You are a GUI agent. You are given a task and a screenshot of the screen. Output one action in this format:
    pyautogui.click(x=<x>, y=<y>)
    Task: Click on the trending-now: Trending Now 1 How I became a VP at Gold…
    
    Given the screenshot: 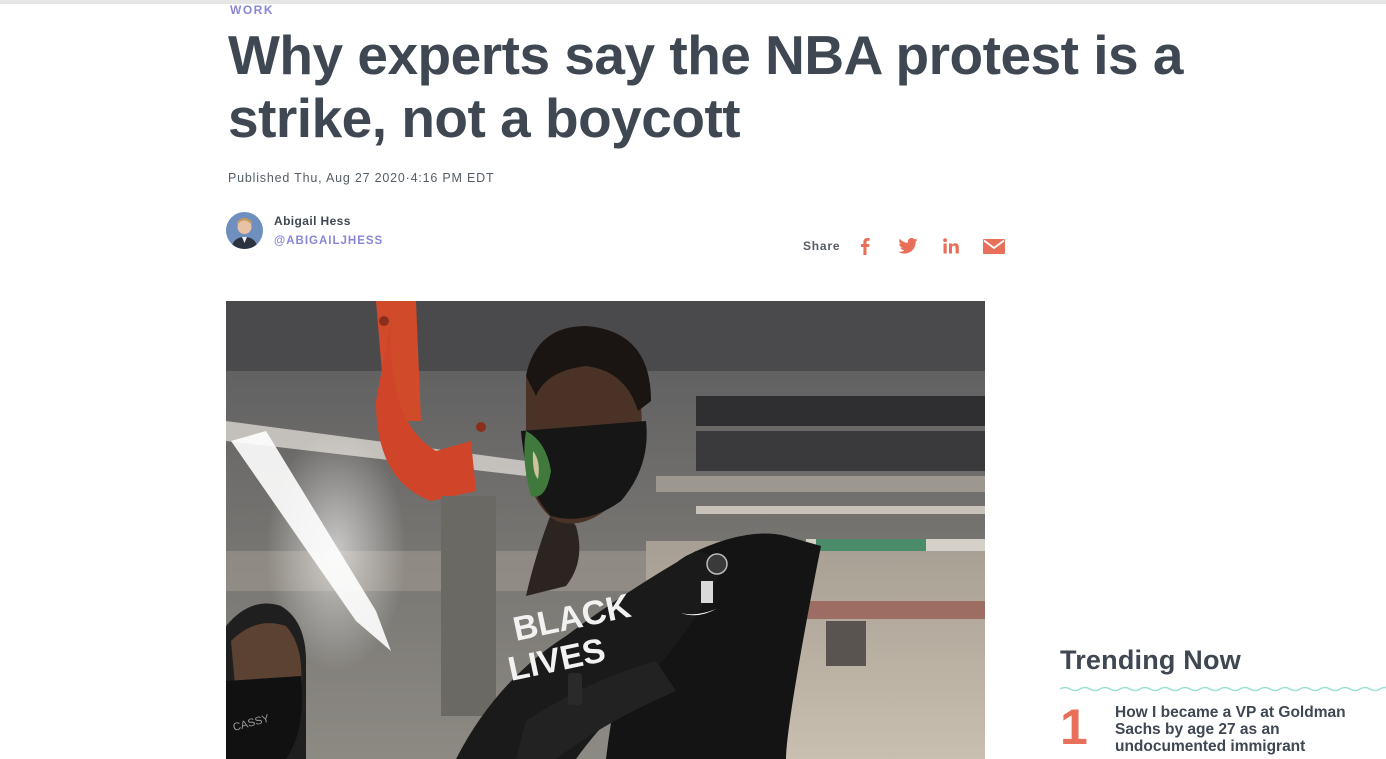 What is the action you would take?
    pyautogui.click(x=1223, y=700)
    